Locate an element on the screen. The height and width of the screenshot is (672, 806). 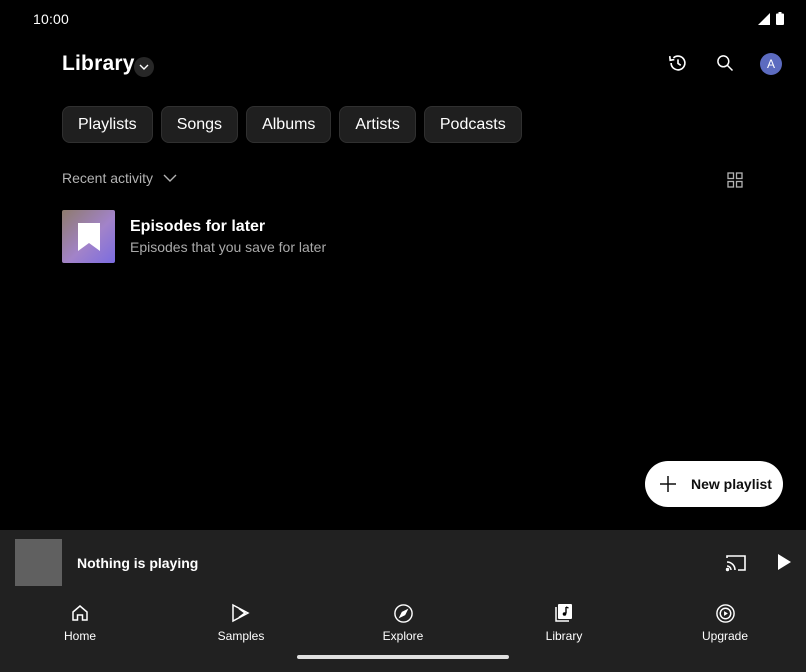
status-time: 10:00 is located at coordinates (51, 19).